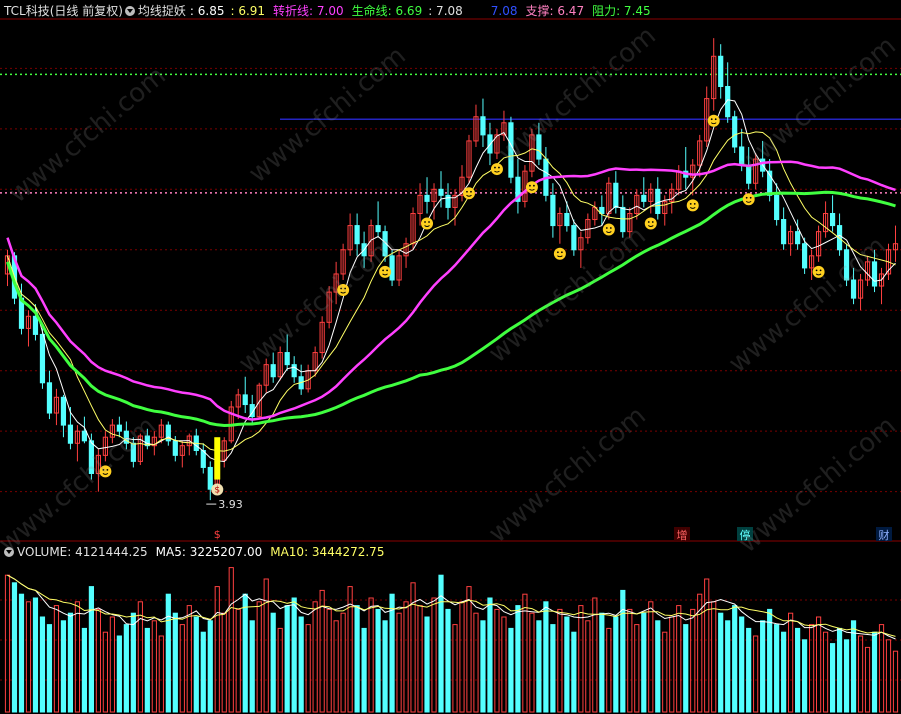 The width and height of the screenshot is (901, 714). Describe the element at coordinates (63, 11) in the screenshot. I see `stock-title: TCL科技(日线 前复权)` at that location.